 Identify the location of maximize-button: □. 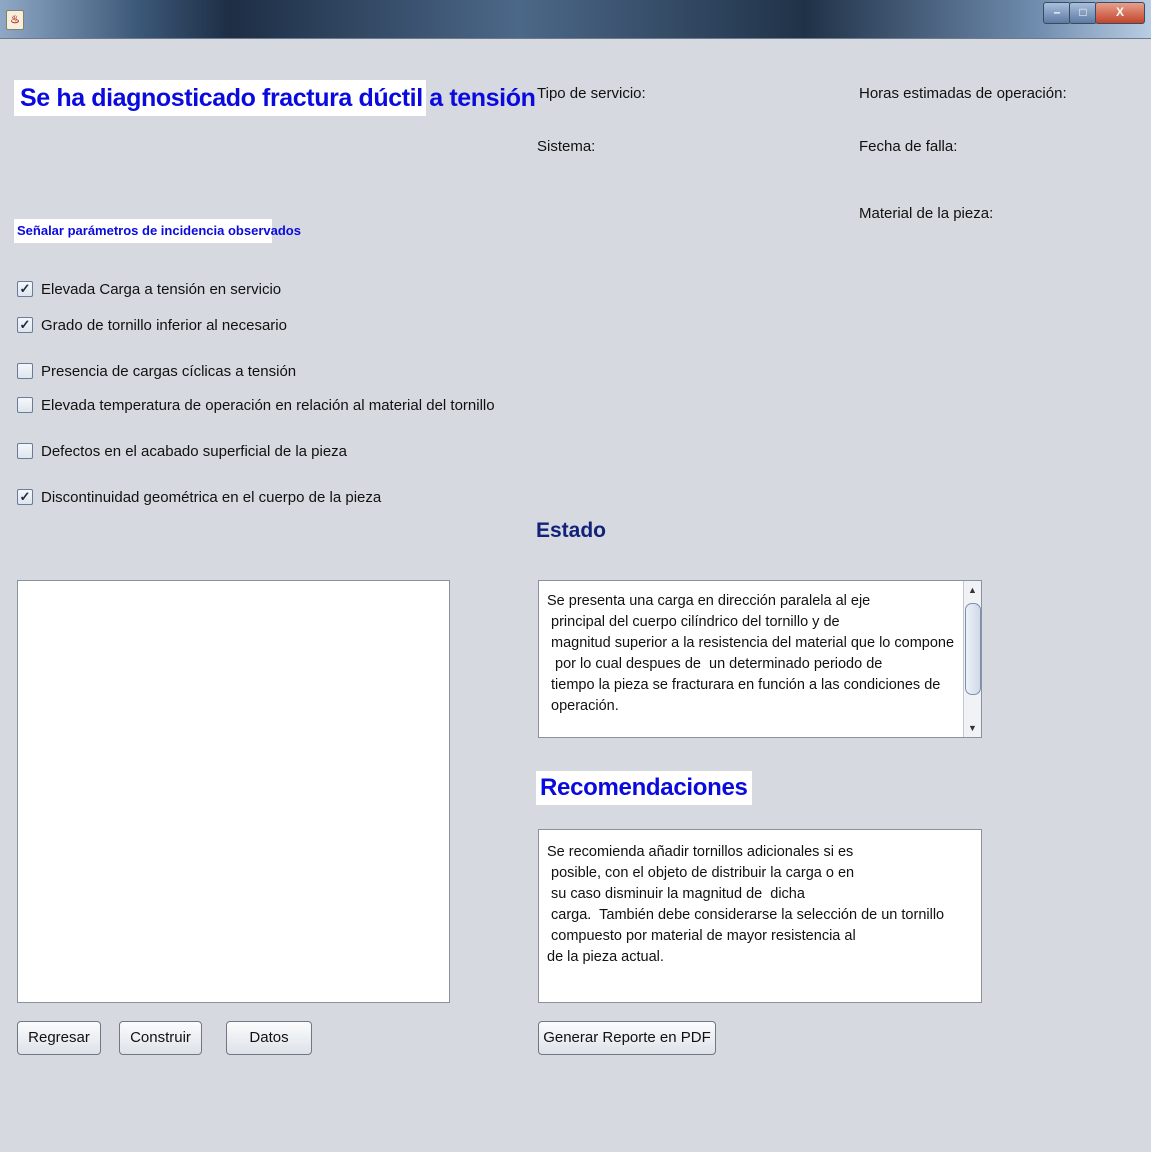
(1083, 13).